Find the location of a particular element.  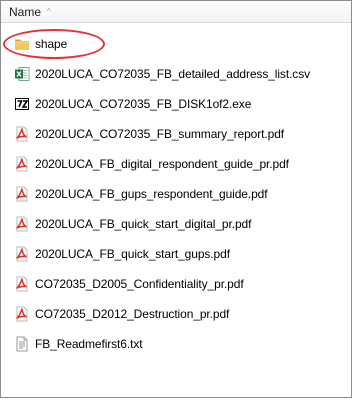

file-row-pdf: 2020LUCA_FB_quick_start_digital_pr.pdf is located at coordinates (176, 224).